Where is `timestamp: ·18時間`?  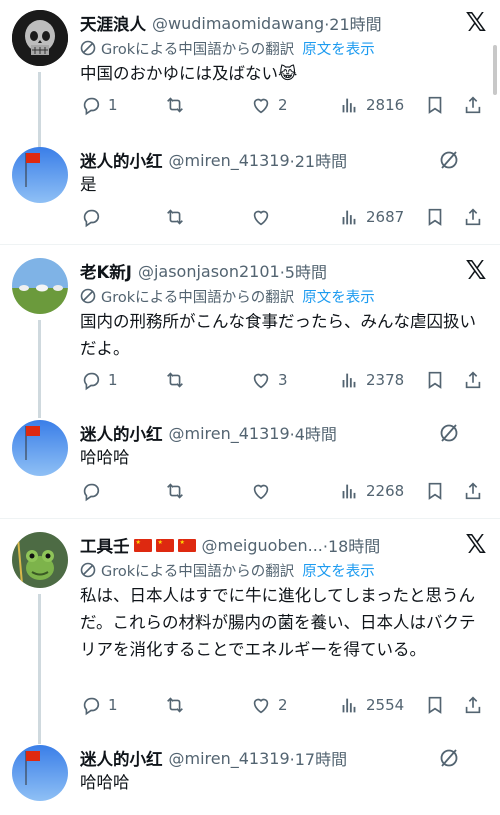
timestamp: ·18時間 is located at coordinates (351, 545).